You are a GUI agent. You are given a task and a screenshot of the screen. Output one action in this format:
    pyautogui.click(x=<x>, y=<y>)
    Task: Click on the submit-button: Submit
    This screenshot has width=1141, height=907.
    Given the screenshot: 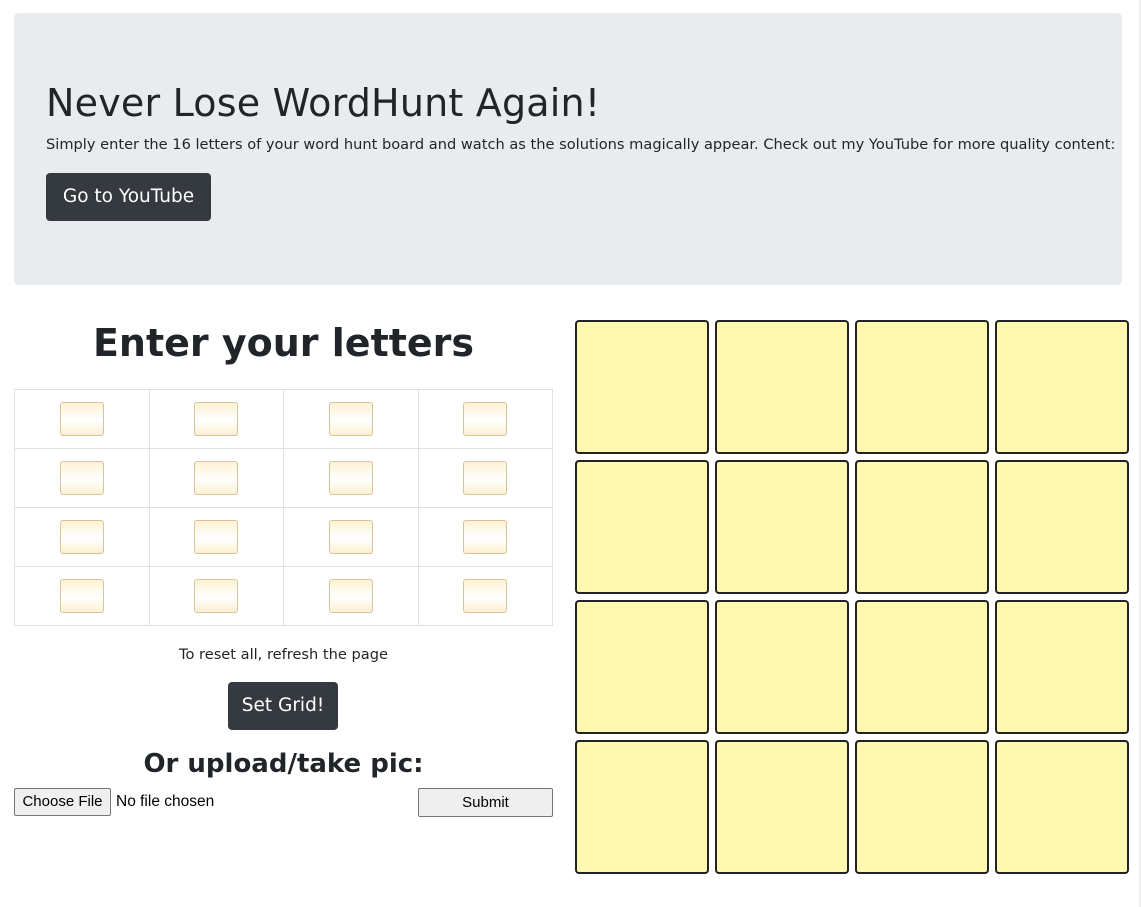 What is the action you would take?
    pyautogui.click(x=485, y=802)
    